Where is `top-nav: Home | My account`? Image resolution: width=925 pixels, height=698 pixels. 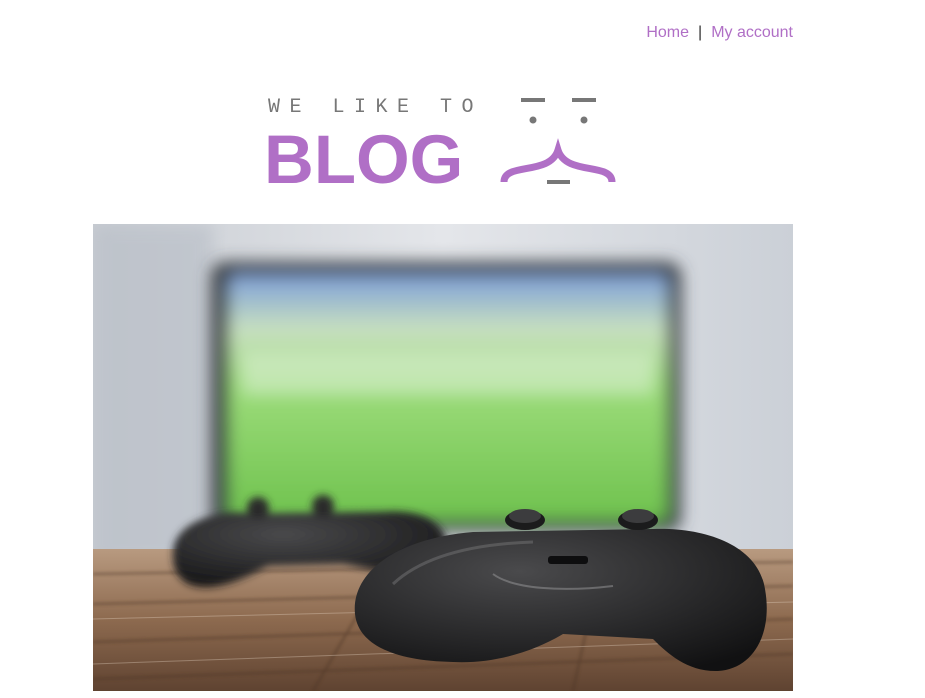
top-nav: Home | My account is located at coordinates (719, 33).